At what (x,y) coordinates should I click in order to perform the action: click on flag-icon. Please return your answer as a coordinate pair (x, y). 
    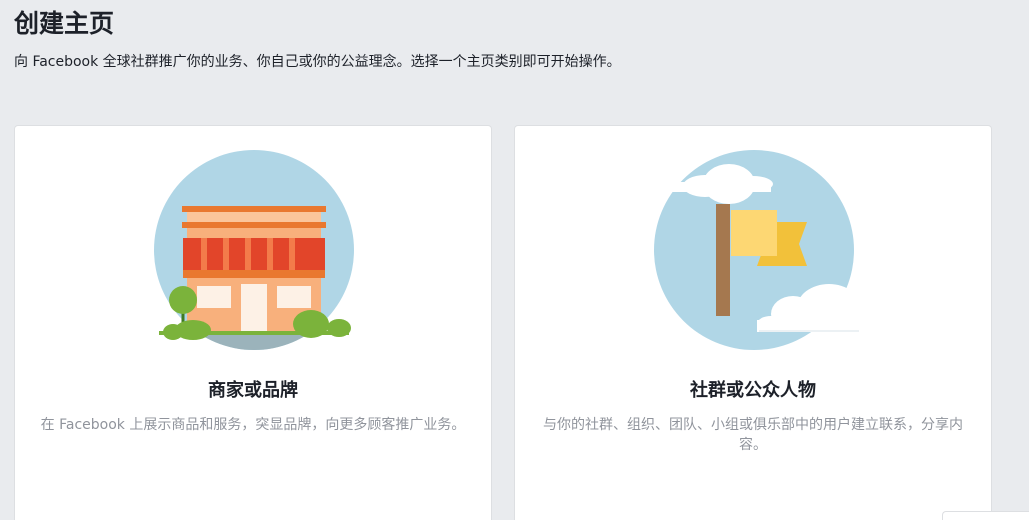
    Looking at the image, I should click on (754, 250).